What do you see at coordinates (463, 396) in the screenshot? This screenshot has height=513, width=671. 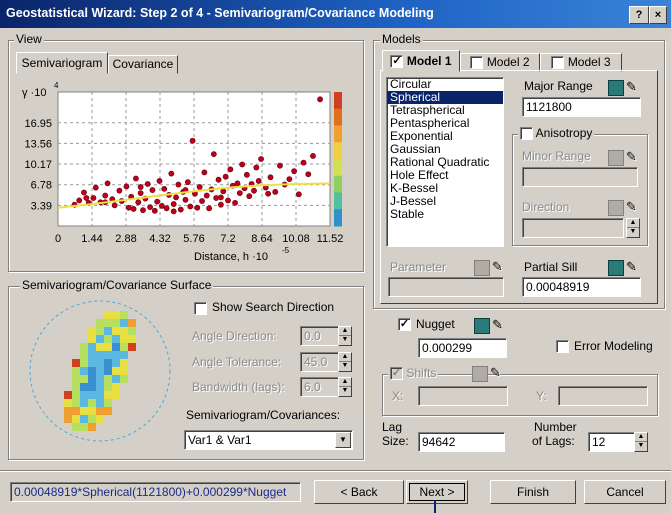 I see `shift-x-field` at bounding box center [463, 396].